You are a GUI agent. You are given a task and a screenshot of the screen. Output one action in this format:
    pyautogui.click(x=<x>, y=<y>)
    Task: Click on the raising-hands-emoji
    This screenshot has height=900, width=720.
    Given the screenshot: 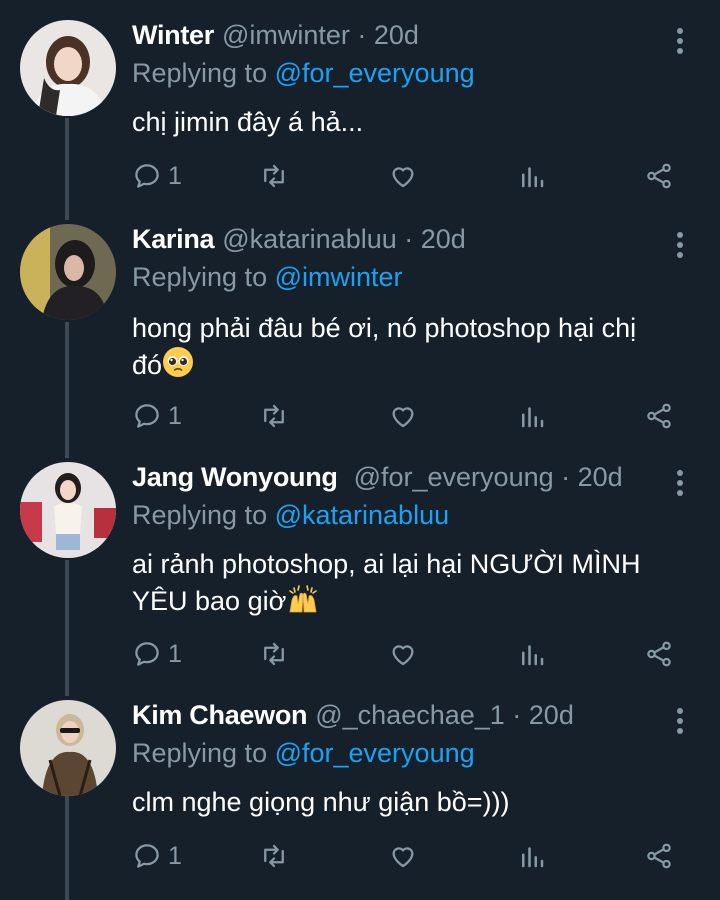 What is the action you would take?
    pyautogui.click(x=303, y=599)
    